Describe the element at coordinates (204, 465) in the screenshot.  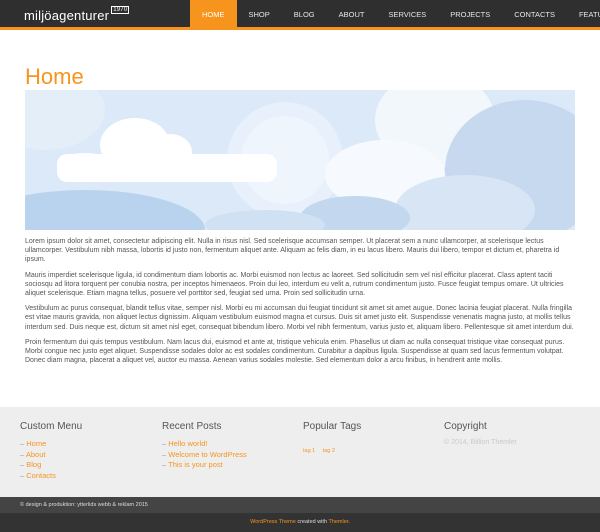
I see `recent-post-link: This is your post` at that location.